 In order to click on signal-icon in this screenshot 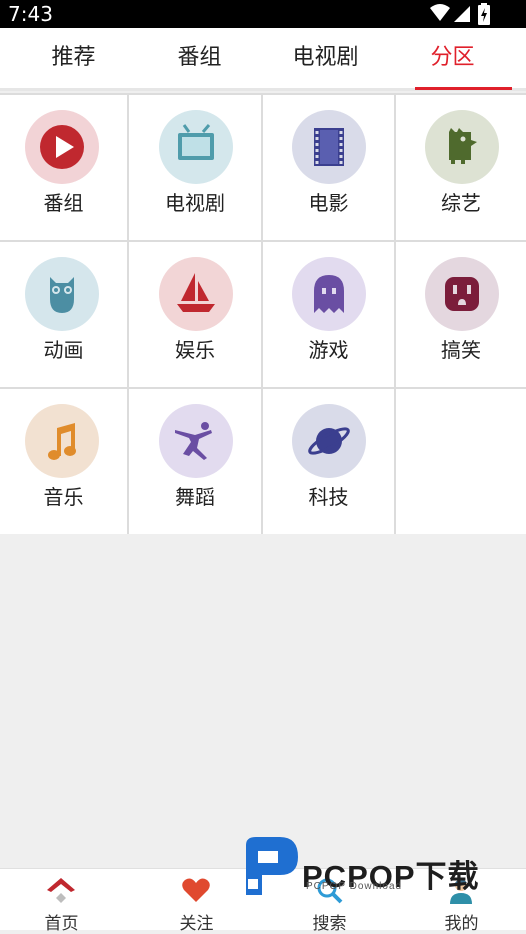, I will do `click(462, 14)`.